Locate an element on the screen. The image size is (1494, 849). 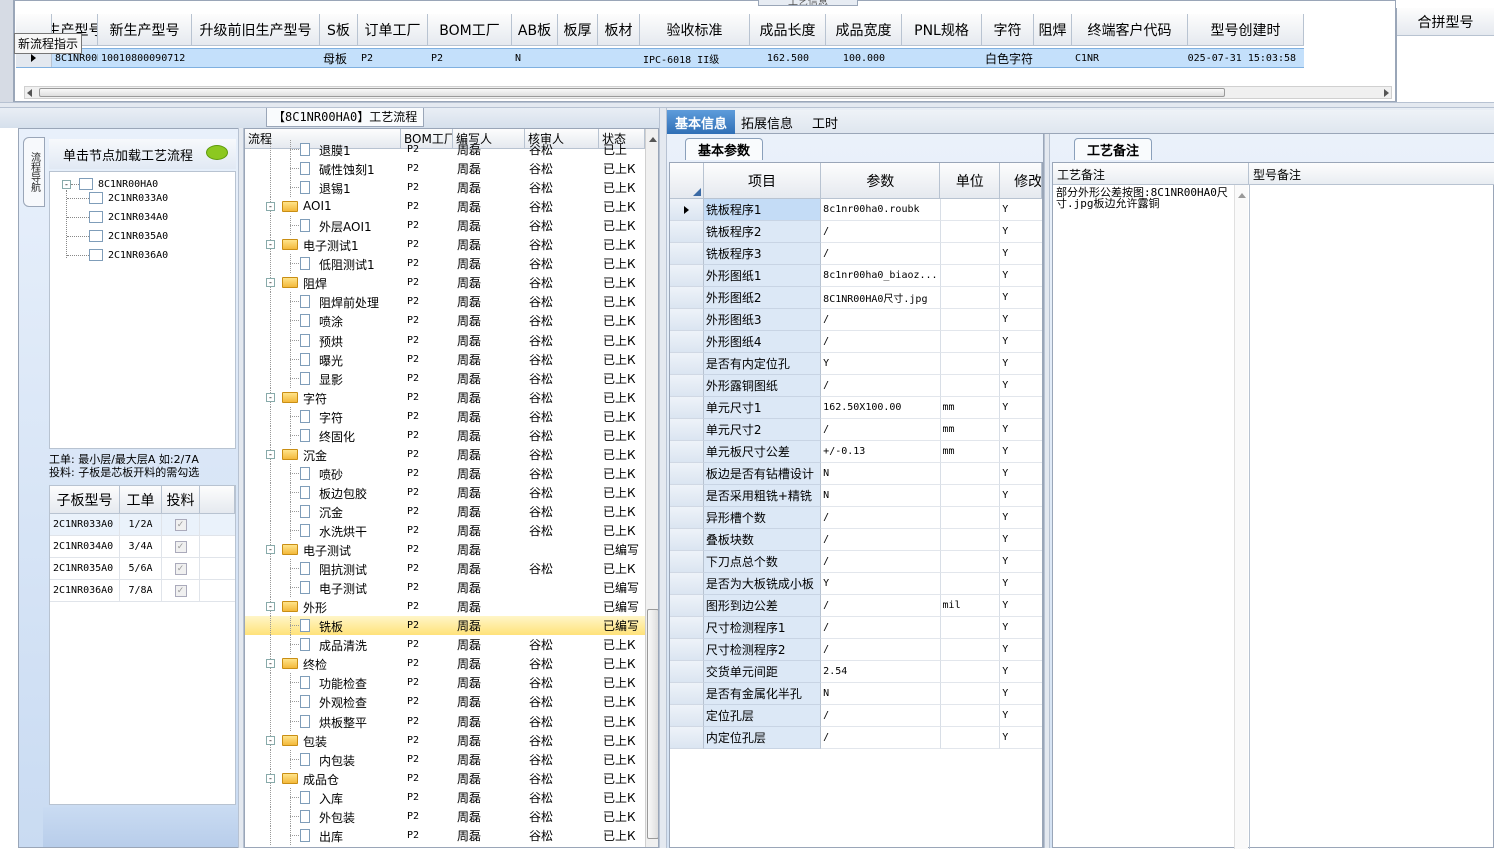
params-row: 叠板块数 / Y is located at coordinates (856, 540).